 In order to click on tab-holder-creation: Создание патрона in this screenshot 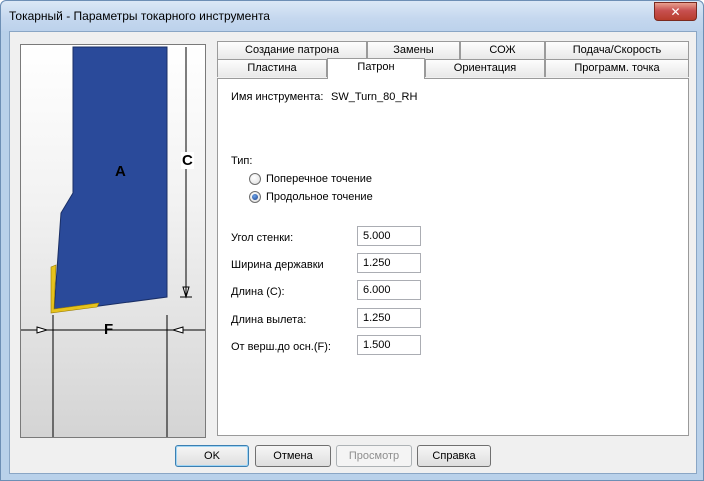, I will do `click(292, 50)`.